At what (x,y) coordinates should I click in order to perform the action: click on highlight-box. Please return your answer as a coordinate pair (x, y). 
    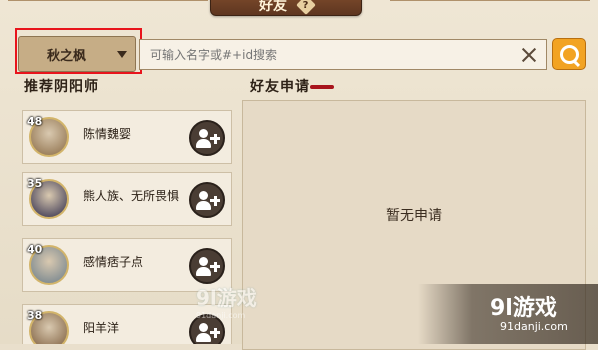
    Looking at the image, I should click on (78, 51).